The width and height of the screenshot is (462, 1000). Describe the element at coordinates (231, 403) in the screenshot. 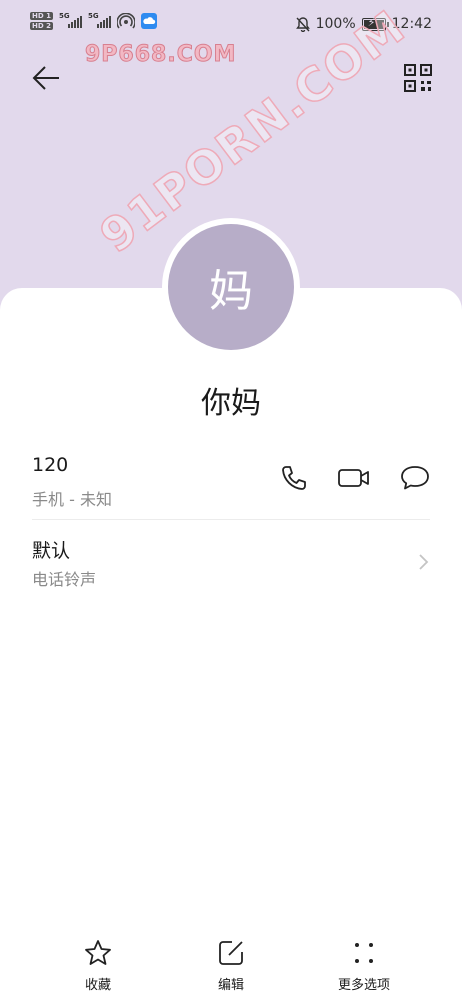

I see `contact-name: 你妈` at that location.